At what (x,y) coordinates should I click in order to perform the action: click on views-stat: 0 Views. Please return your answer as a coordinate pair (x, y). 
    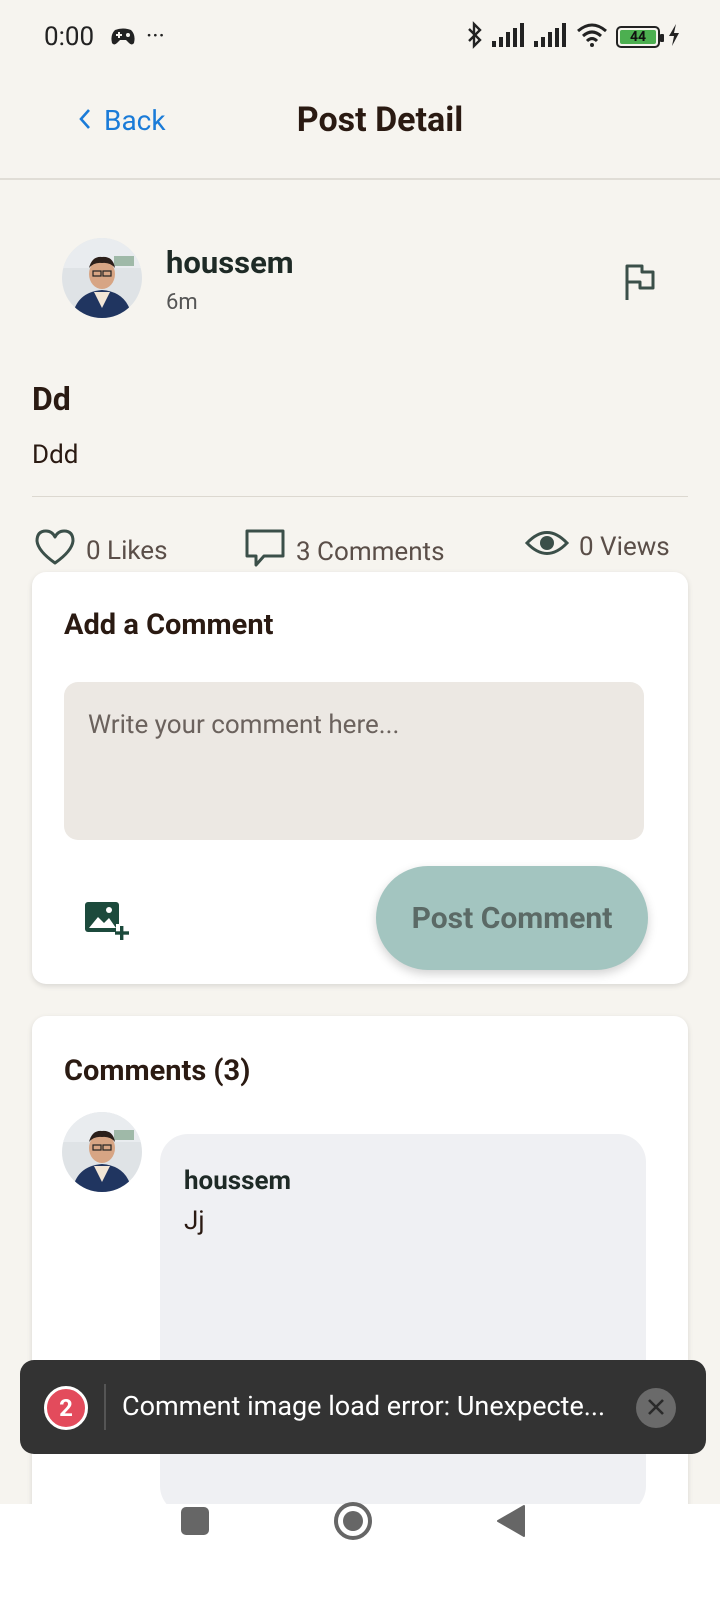
    Looking at the image, I should click on (597, 546).